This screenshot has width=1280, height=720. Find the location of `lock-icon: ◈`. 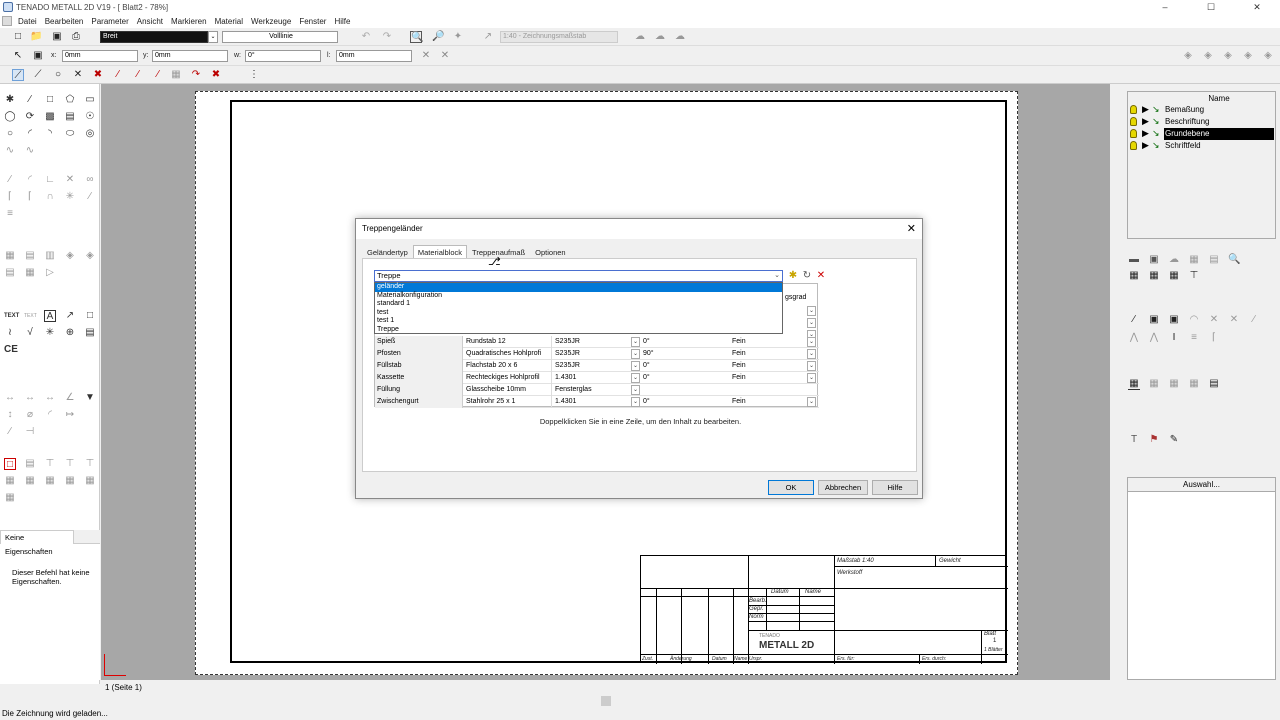

lock-icon: ◈ is located at coordinates (1248, 56).